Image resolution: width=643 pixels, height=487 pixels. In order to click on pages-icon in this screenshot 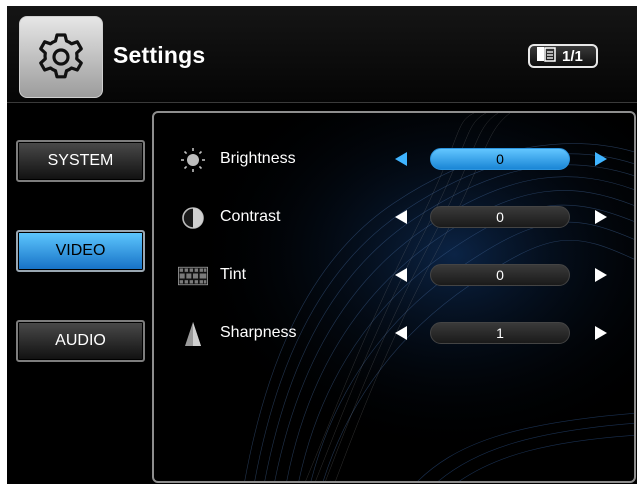, I will do `click(546, 56)`.